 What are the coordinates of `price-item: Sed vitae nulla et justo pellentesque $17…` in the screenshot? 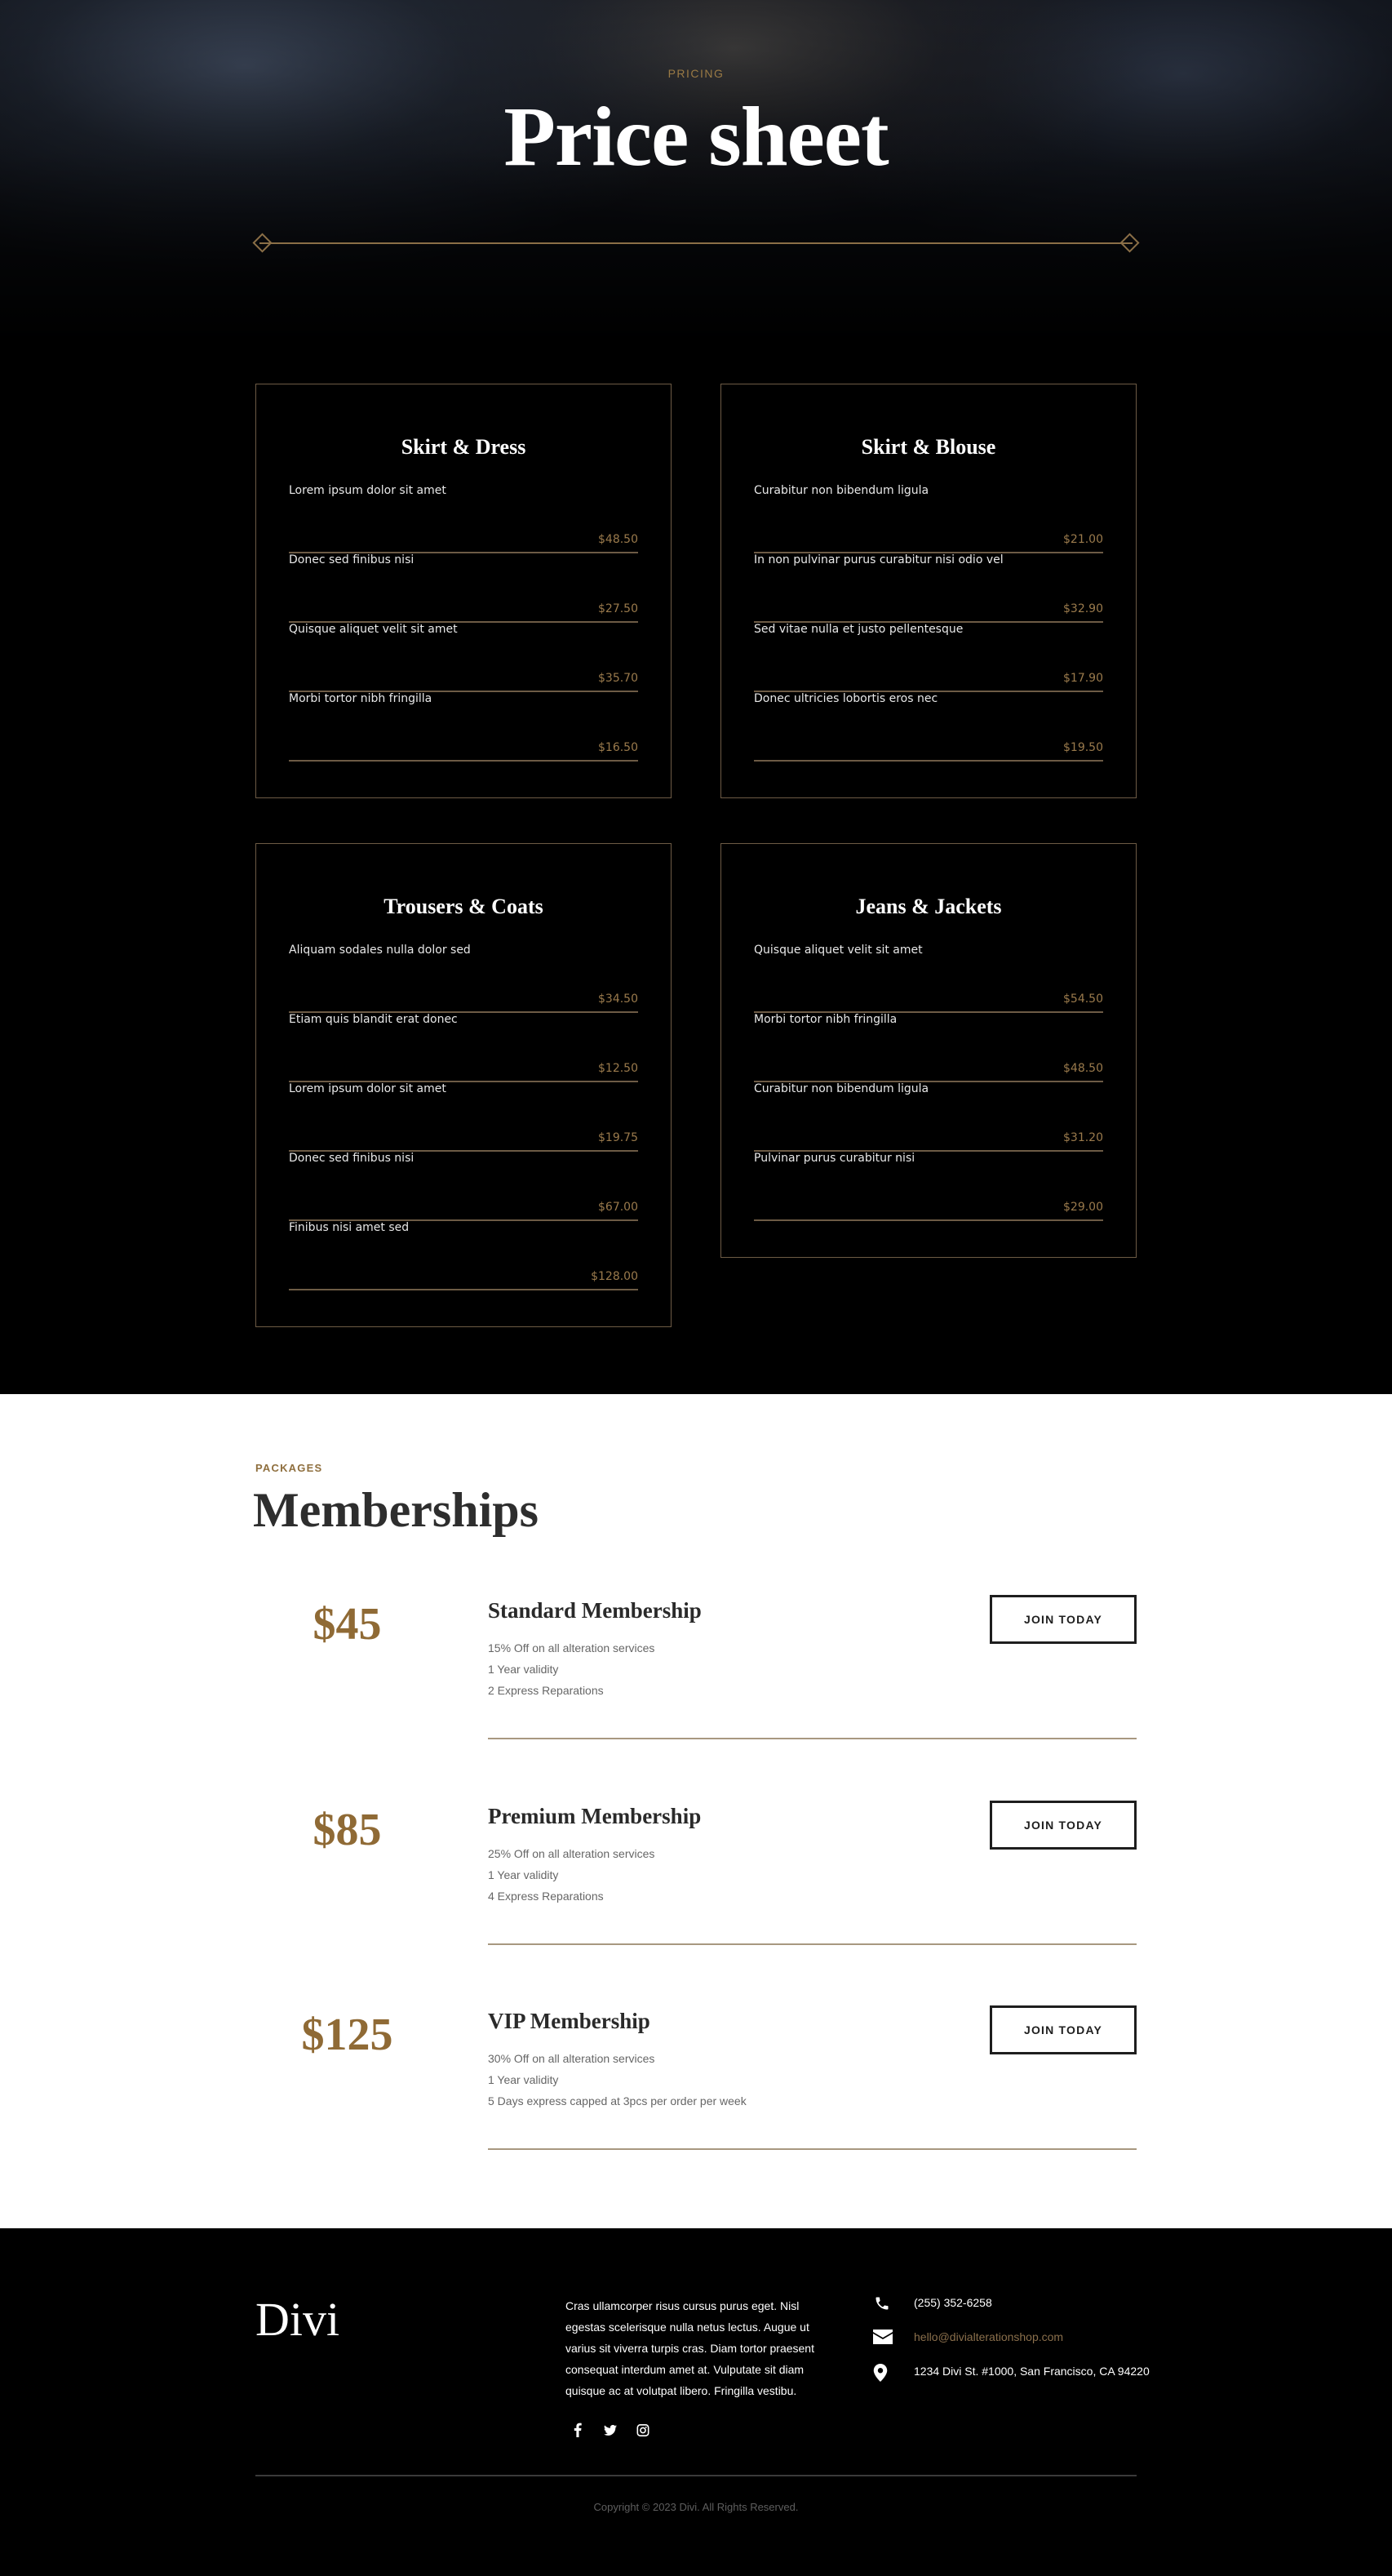 It's located at (929, 657).